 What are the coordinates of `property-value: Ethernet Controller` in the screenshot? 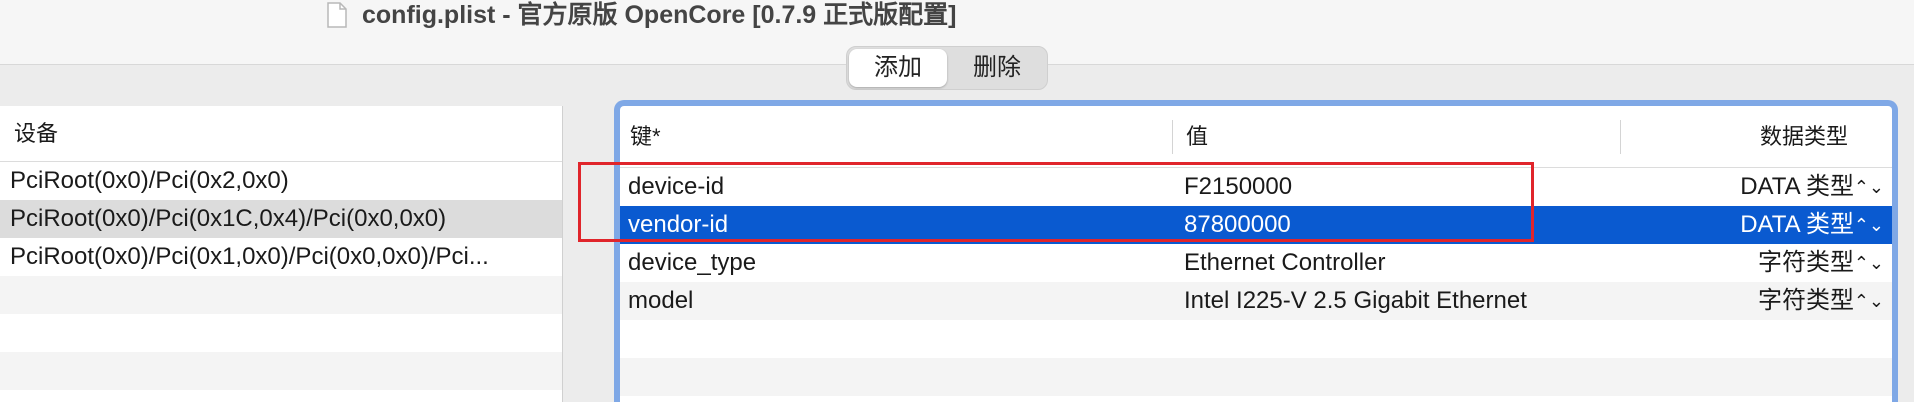 It's located at (1284, 263).